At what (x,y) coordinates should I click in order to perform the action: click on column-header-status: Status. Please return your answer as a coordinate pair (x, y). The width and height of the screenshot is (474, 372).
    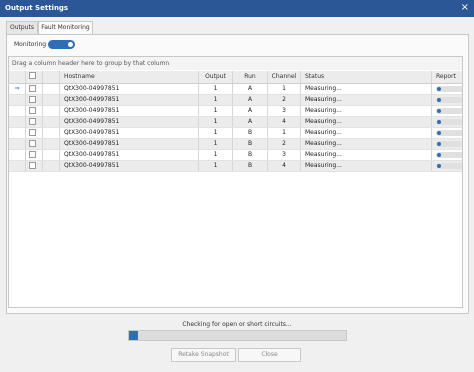
    Looking at the image, I should click on (366, 77).